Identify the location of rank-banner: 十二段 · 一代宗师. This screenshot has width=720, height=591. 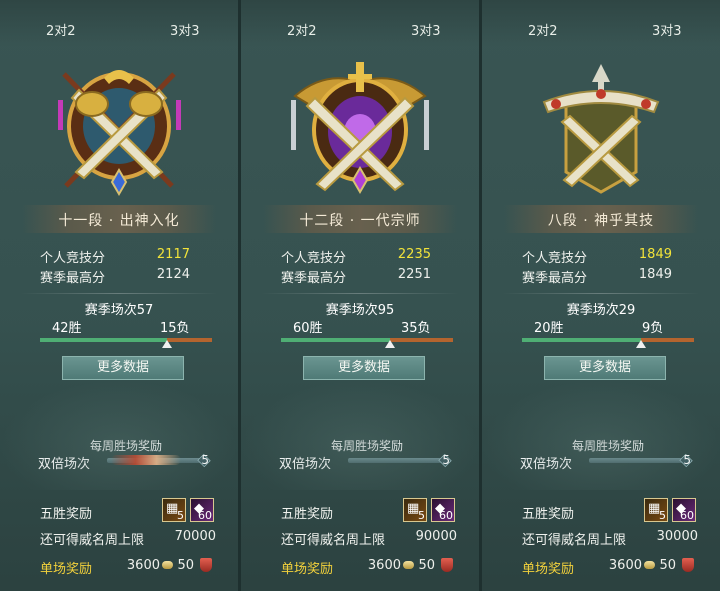
(360, 219).